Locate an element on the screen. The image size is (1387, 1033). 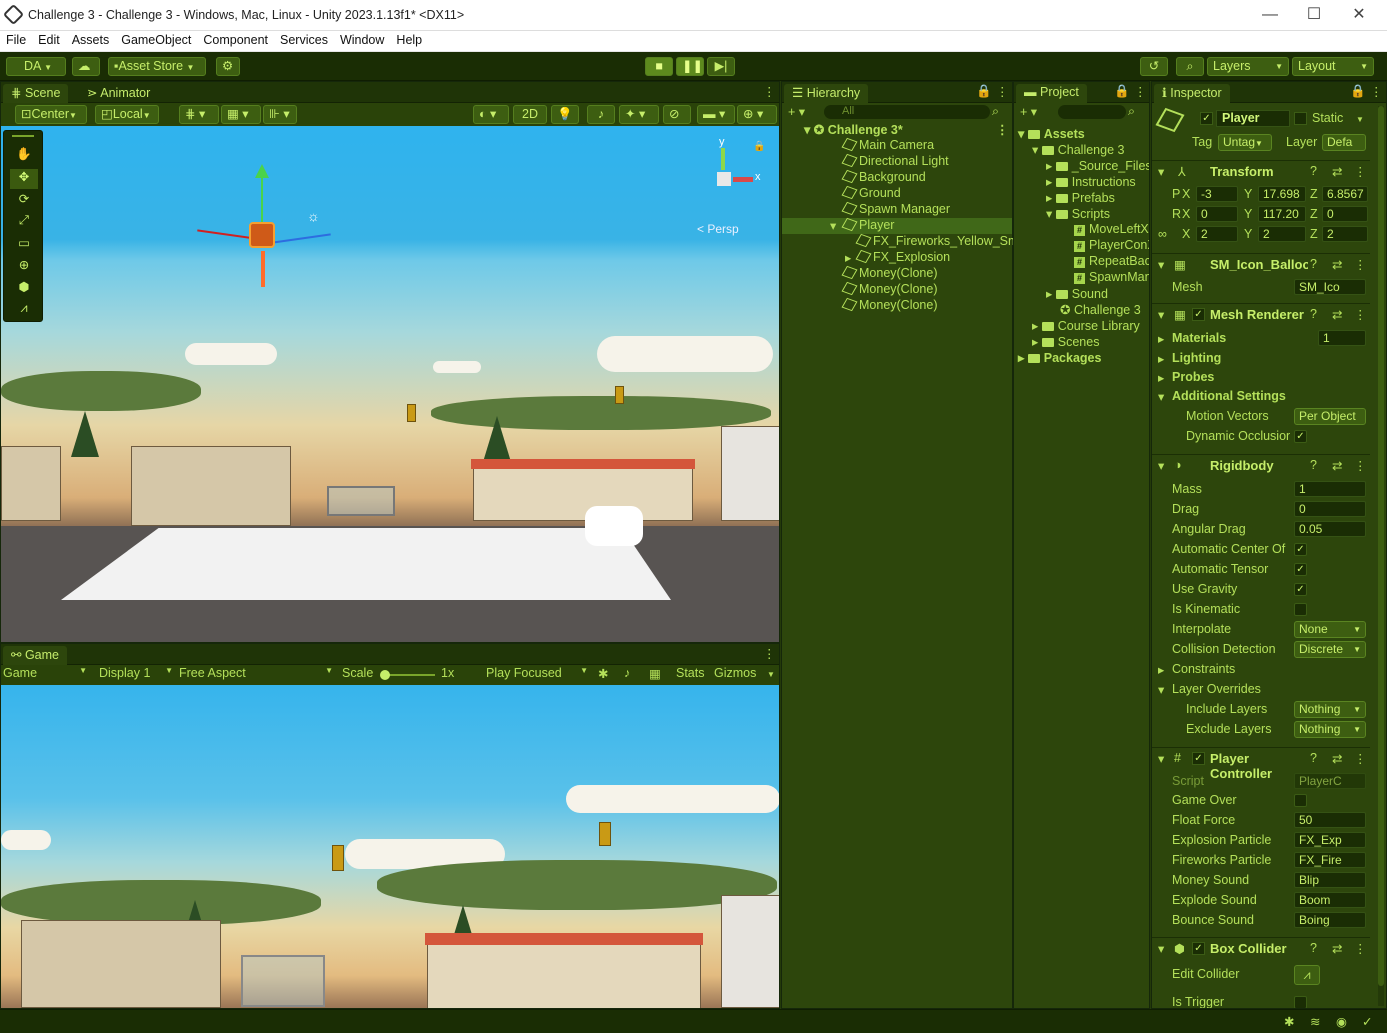
static-dropdown-icon: ▼ is located at coordinates (1360, 118).